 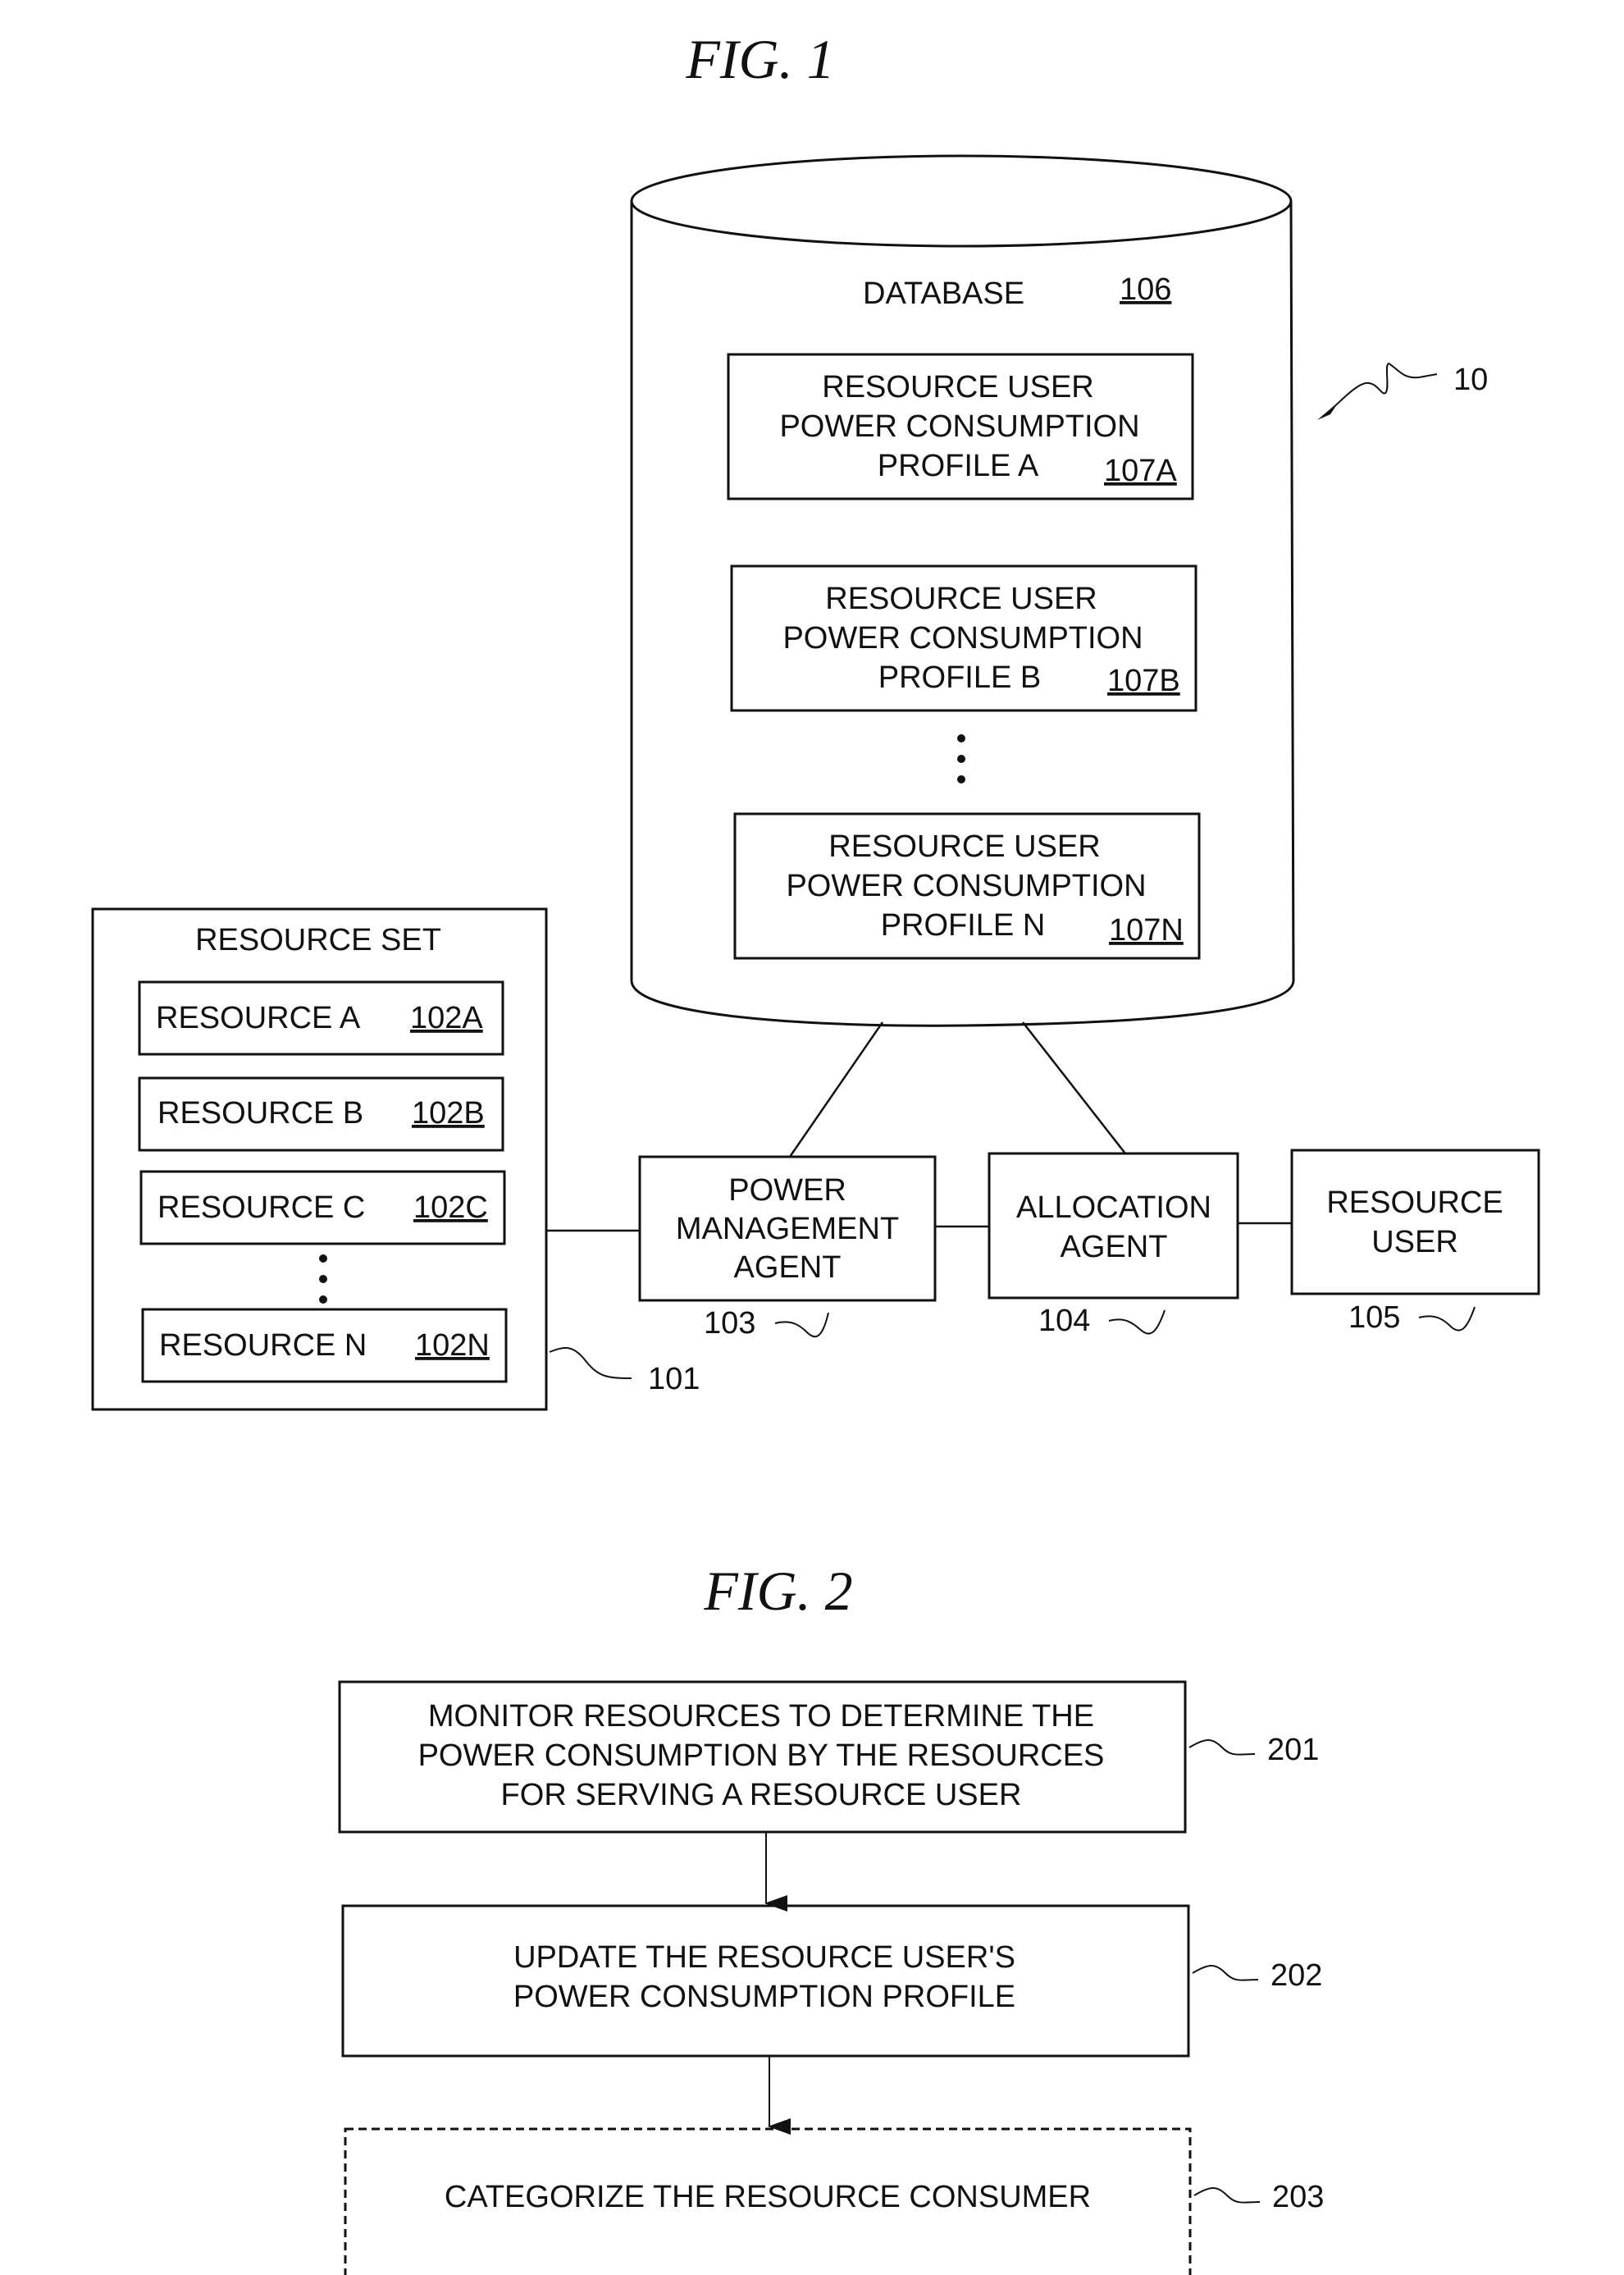 I want to click on flow-step-203: CATEGORIZE THE RESOURCE CONSUMER, so click(x=768, y=2201).